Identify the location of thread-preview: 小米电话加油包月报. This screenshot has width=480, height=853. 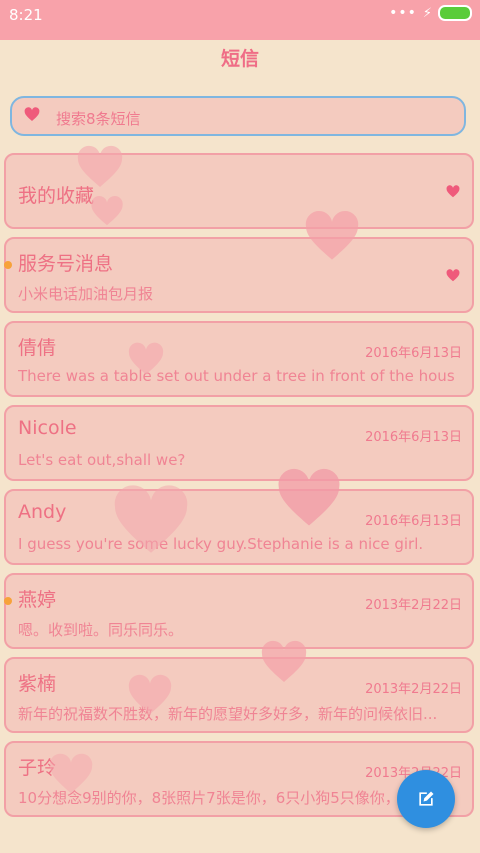
(86, 294).